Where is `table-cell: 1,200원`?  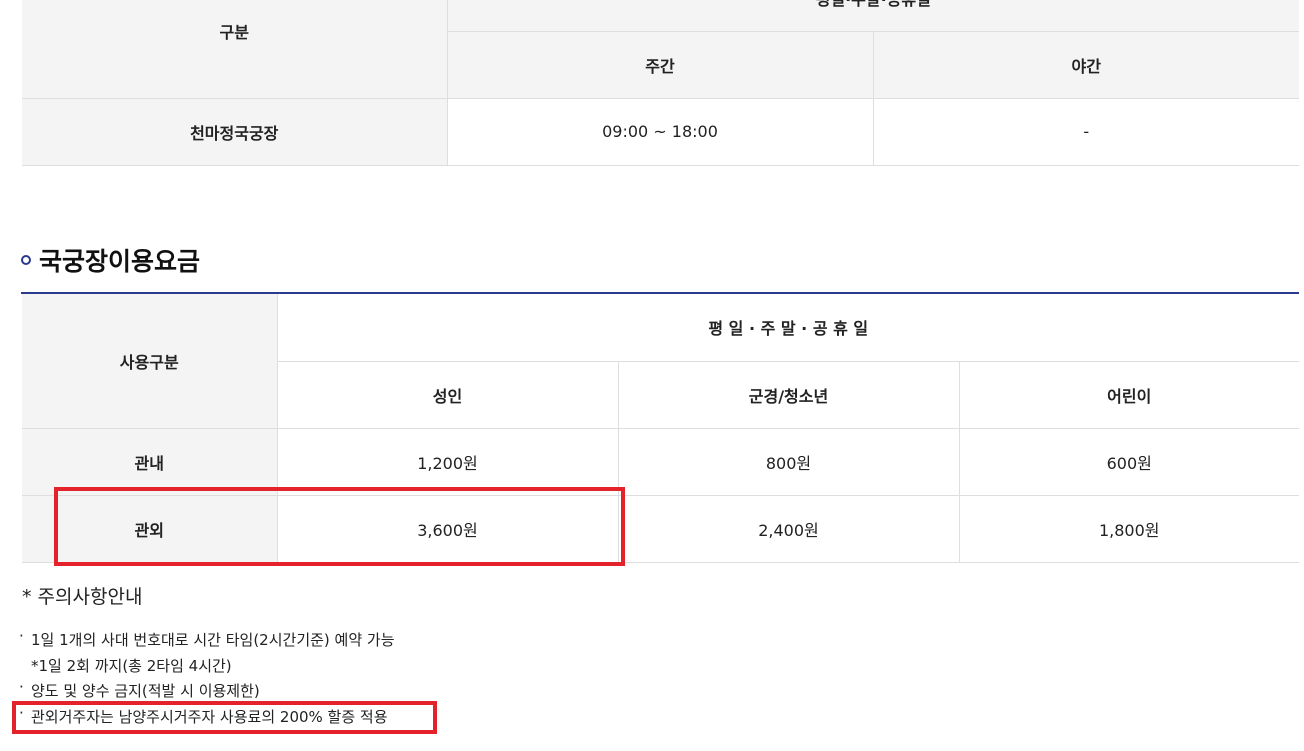 table-cell: 1,200원 is located at coordinates (448, 462).